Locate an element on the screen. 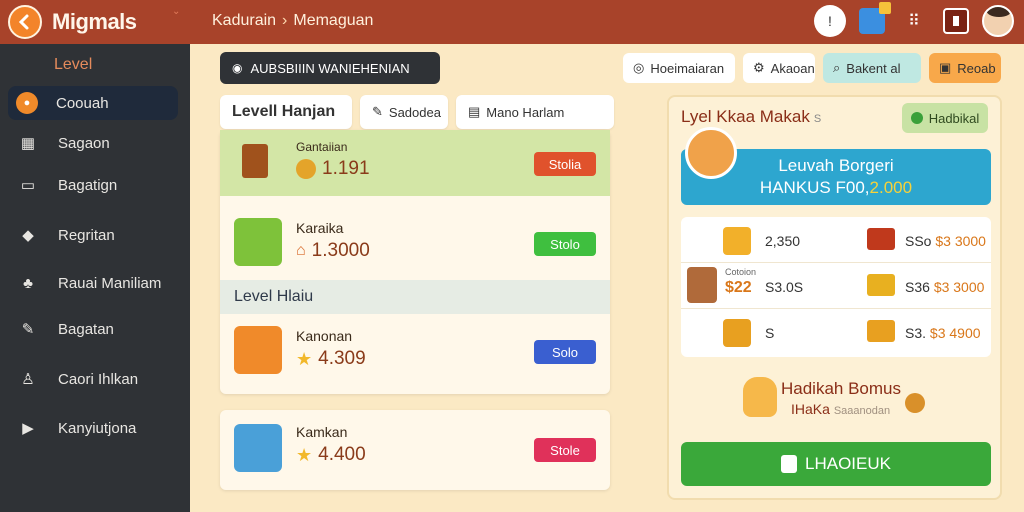 The width and height of the screenshot is (1024, 512). bonus-price: S36 $3 3000 is located at coordinates (944, 287).